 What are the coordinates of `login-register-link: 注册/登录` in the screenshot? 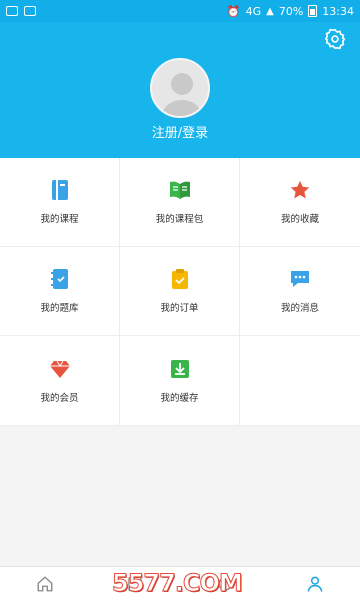 It's located at (180, 131).